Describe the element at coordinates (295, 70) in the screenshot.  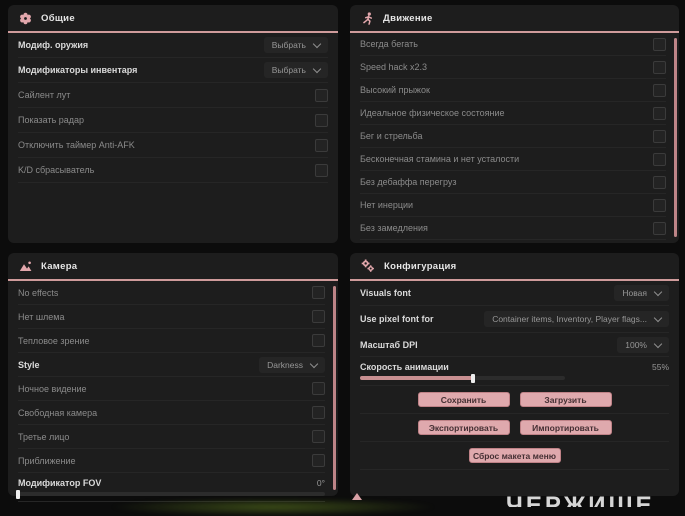
I see `inventory-mods-dropdown: Выбрать` at that location.